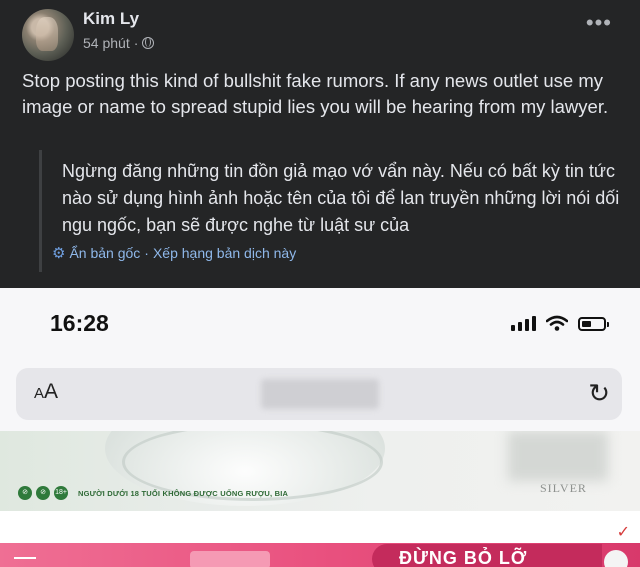  I want to click on author-avatar, so click(48, 35).